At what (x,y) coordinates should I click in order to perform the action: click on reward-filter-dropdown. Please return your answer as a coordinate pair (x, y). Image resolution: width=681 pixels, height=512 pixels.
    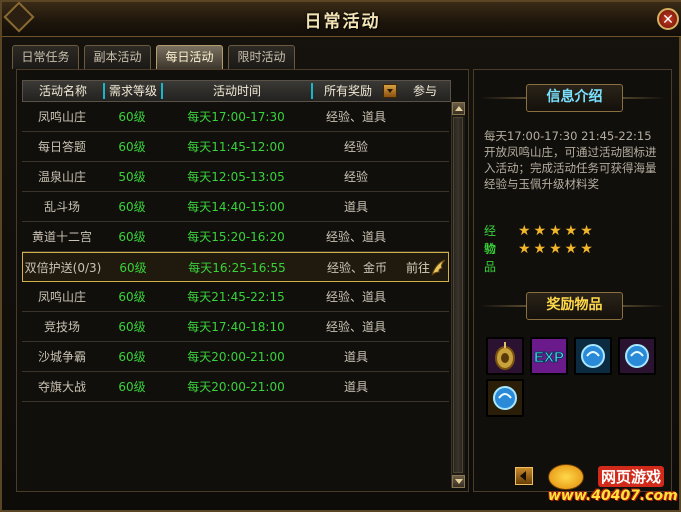
    Looking at the image, I should click on (390, 91).